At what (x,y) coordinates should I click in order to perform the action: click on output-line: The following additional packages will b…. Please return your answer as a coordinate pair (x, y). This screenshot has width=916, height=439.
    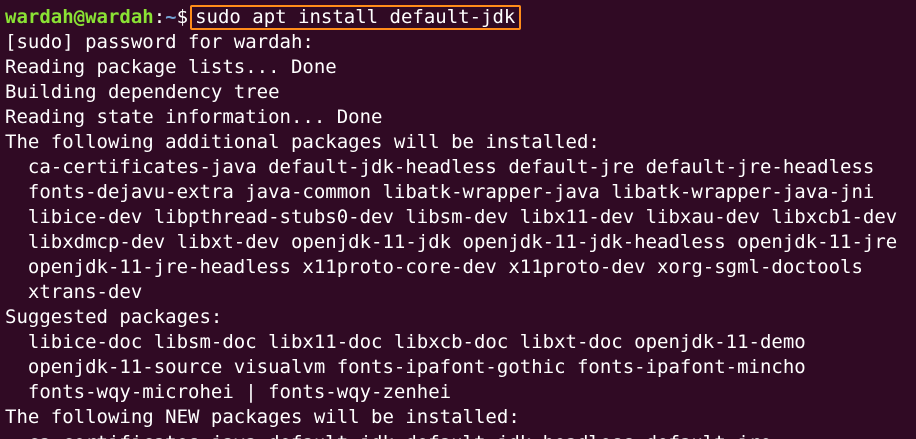
    Looking at the image, I should click on (302, 142).